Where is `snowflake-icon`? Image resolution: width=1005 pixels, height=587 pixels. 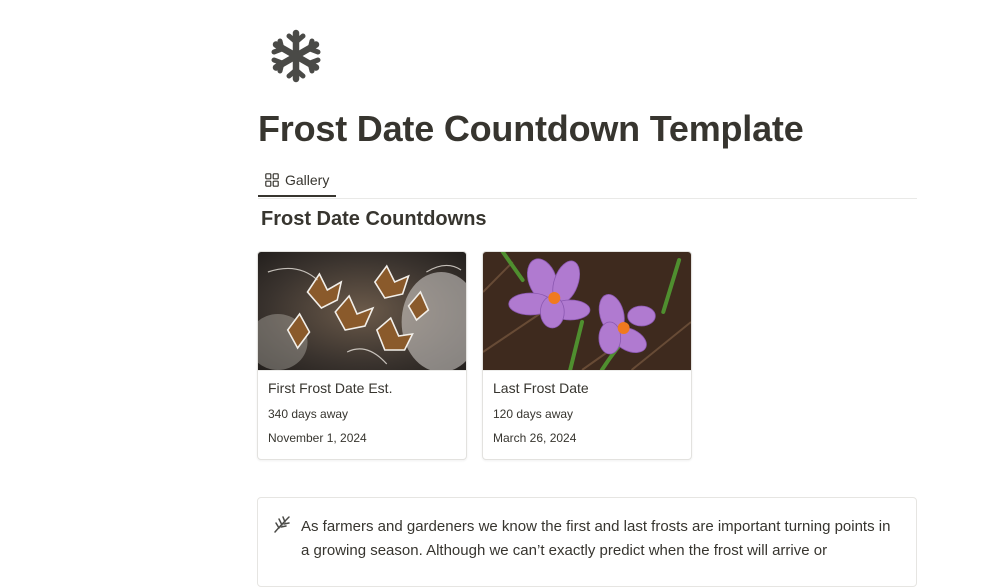 snowflake-icon is located at coordinates (296, 56).